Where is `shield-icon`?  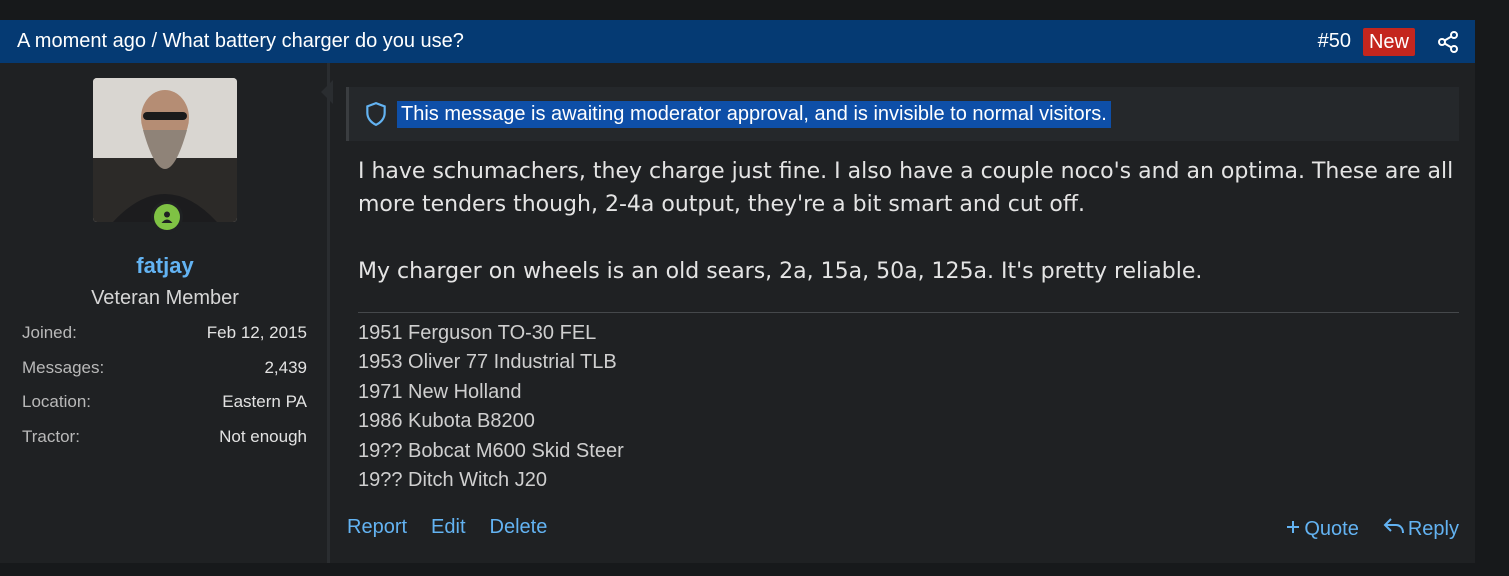
shield-icon is located at coordinates (377, 114).